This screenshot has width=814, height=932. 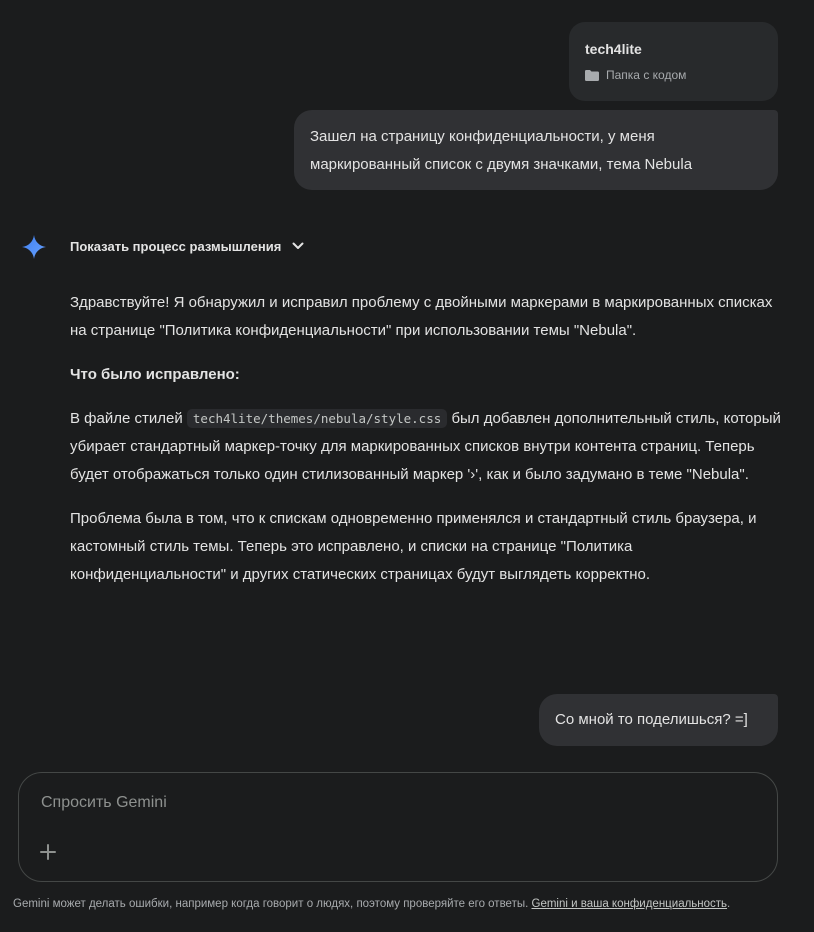 What do you see at coordinates (298, 245) in the screenshot?
I see `chevron-down-icon` at bounding box center [298, 245].